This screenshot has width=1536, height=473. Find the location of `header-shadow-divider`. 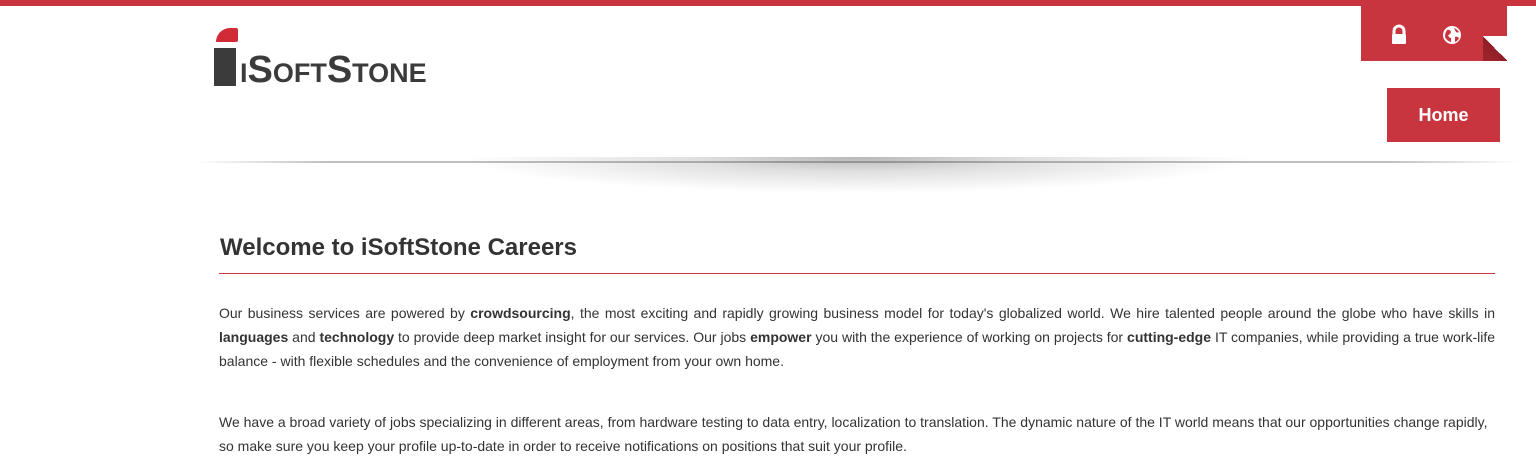

header-shadow-divider is located at coordinates (858, 187).